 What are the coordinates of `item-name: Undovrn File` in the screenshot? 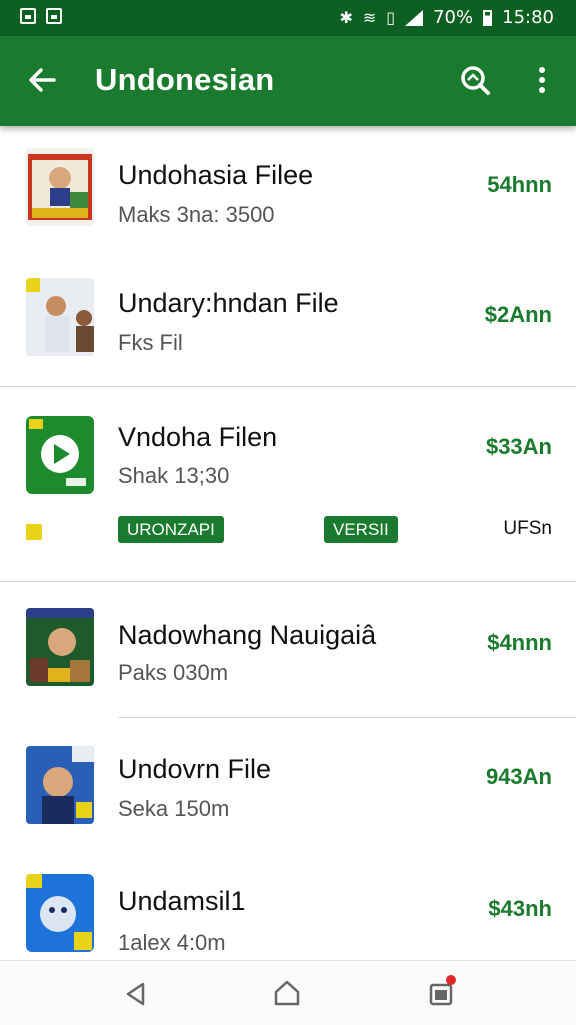 It's located at (195, 769).